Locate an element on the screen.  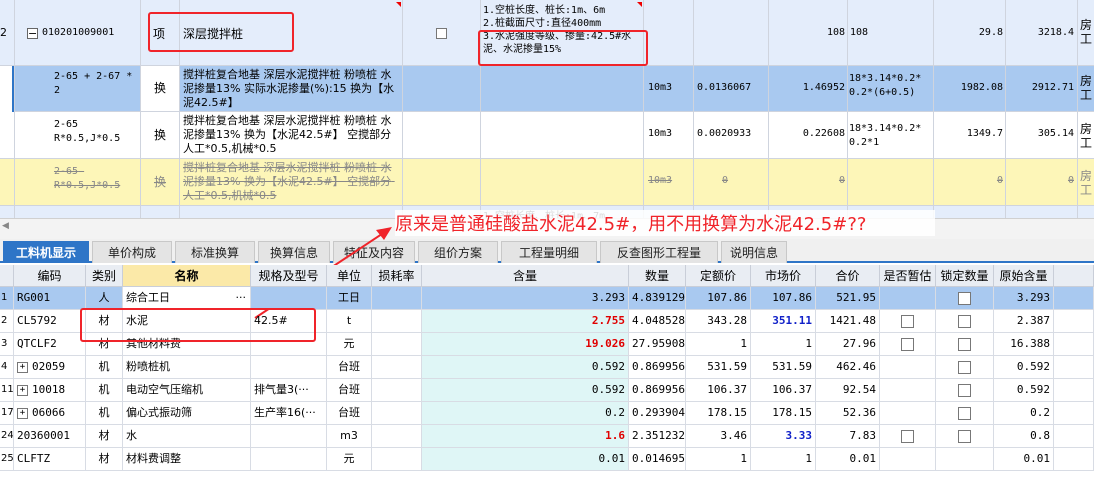
cell-quota: 1 is located at coordinates (718, 344).